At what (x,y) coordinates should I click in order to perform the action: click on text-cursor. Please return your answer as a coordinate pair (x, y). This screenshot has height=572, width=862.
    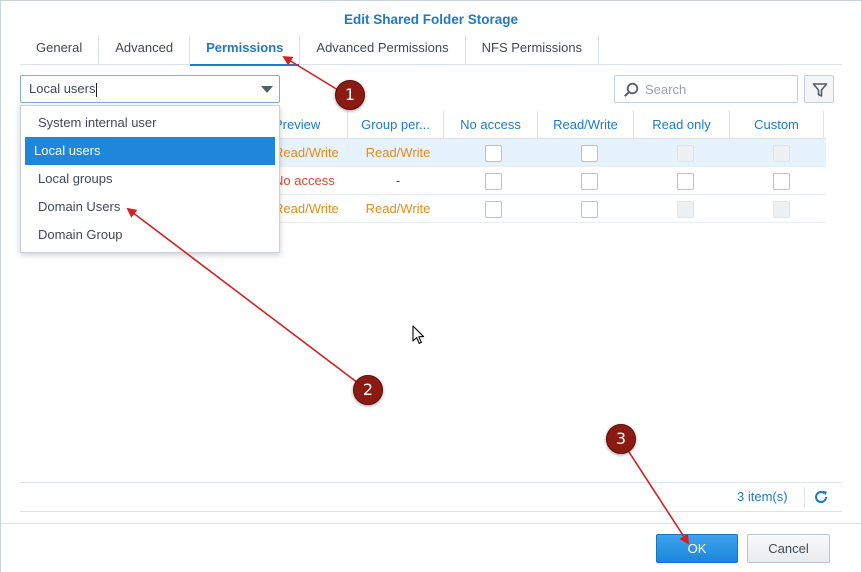
    Looking at the image, I should click on (97, 89).